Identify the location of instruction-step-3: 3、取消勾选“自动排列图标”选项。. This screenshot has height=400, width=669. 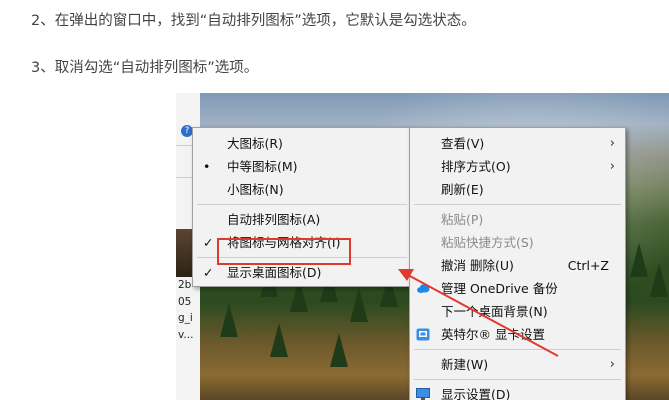
(145, 68).